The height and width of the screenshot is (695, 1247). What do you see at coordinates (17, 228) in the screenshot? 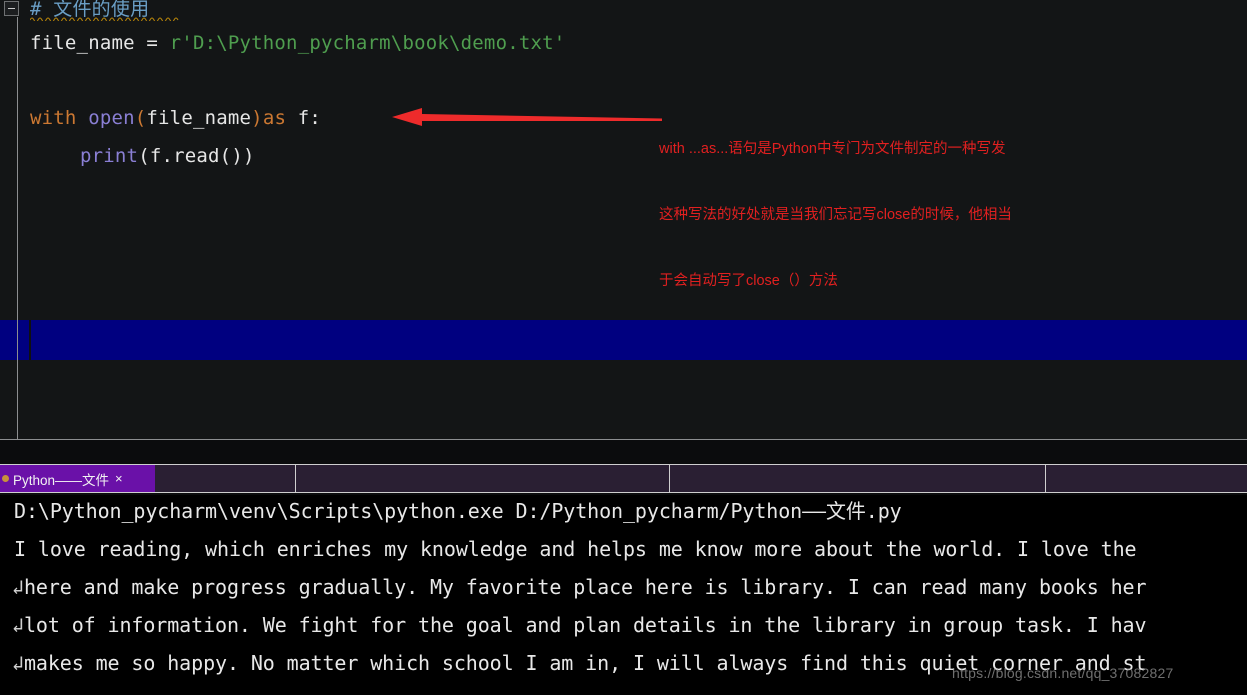
I see `fold-region-line` at bounding box center [17, 228].